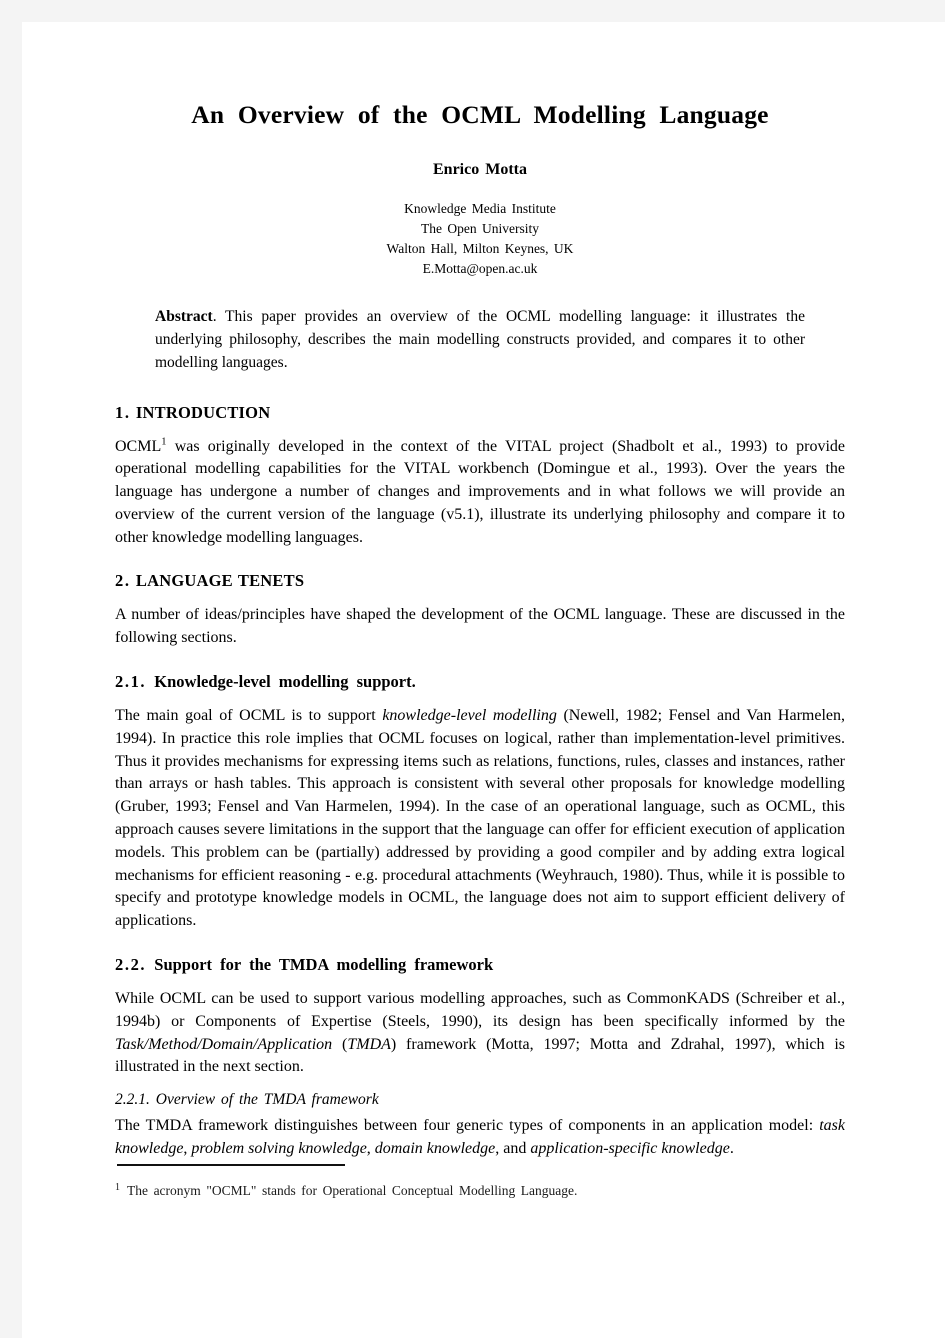 Image resolution: width=945 pixels, height=1338 pixels. What do you see at coordinates (731, 1149) in the screenshot?
I see `s221-part5: .` at bounding box center [731, 1149].